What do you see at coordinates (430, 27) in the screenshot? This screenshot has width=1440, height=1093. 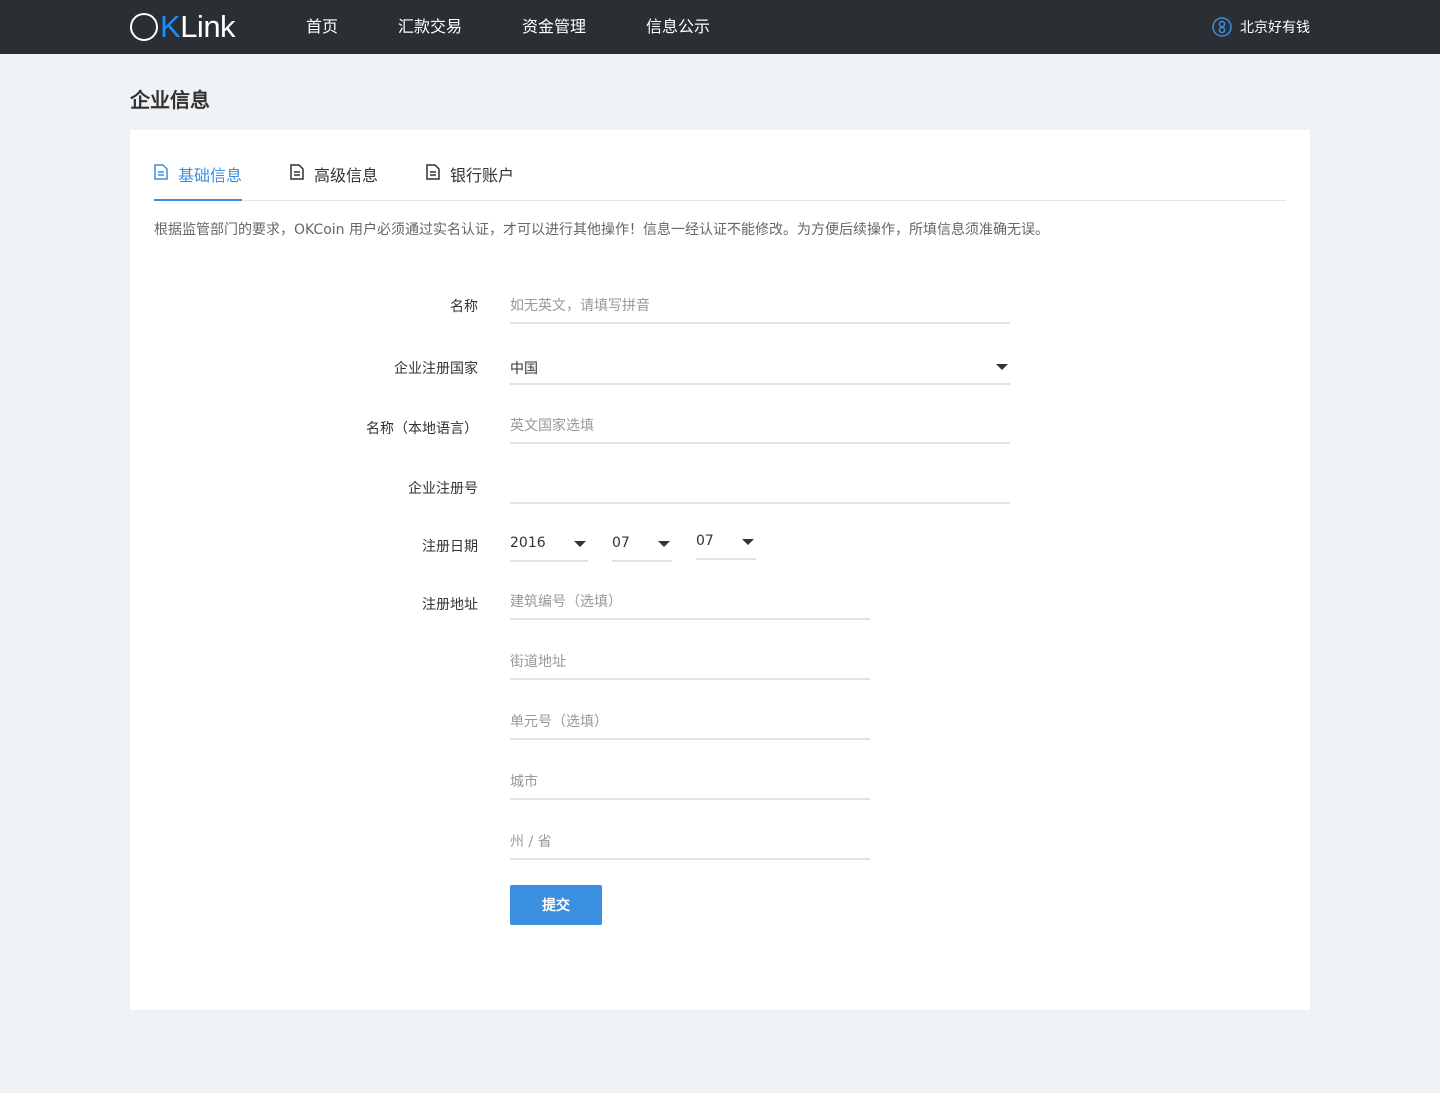 I see `nav-item-remittance: 汇款交易` at bounding box center [430, 27].